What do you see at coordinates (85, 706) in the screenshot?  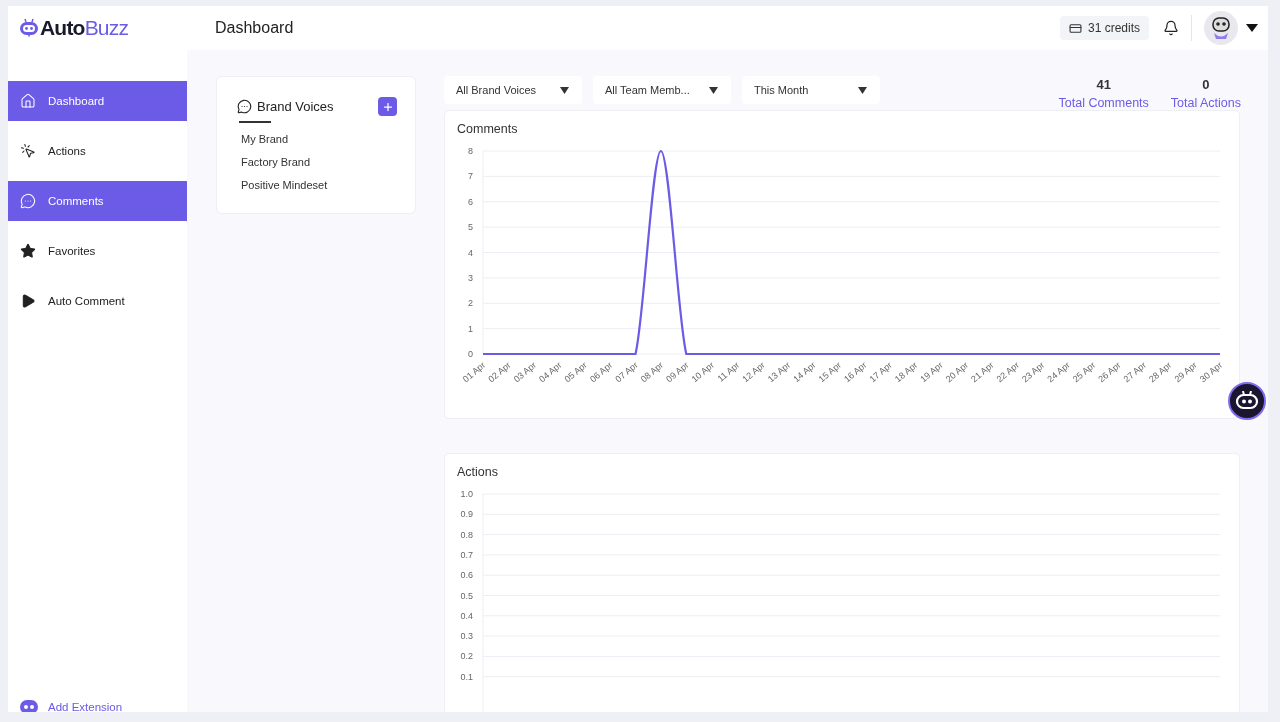 I see `add-extension-link: Add Extension` at bounding box center [85, 706].